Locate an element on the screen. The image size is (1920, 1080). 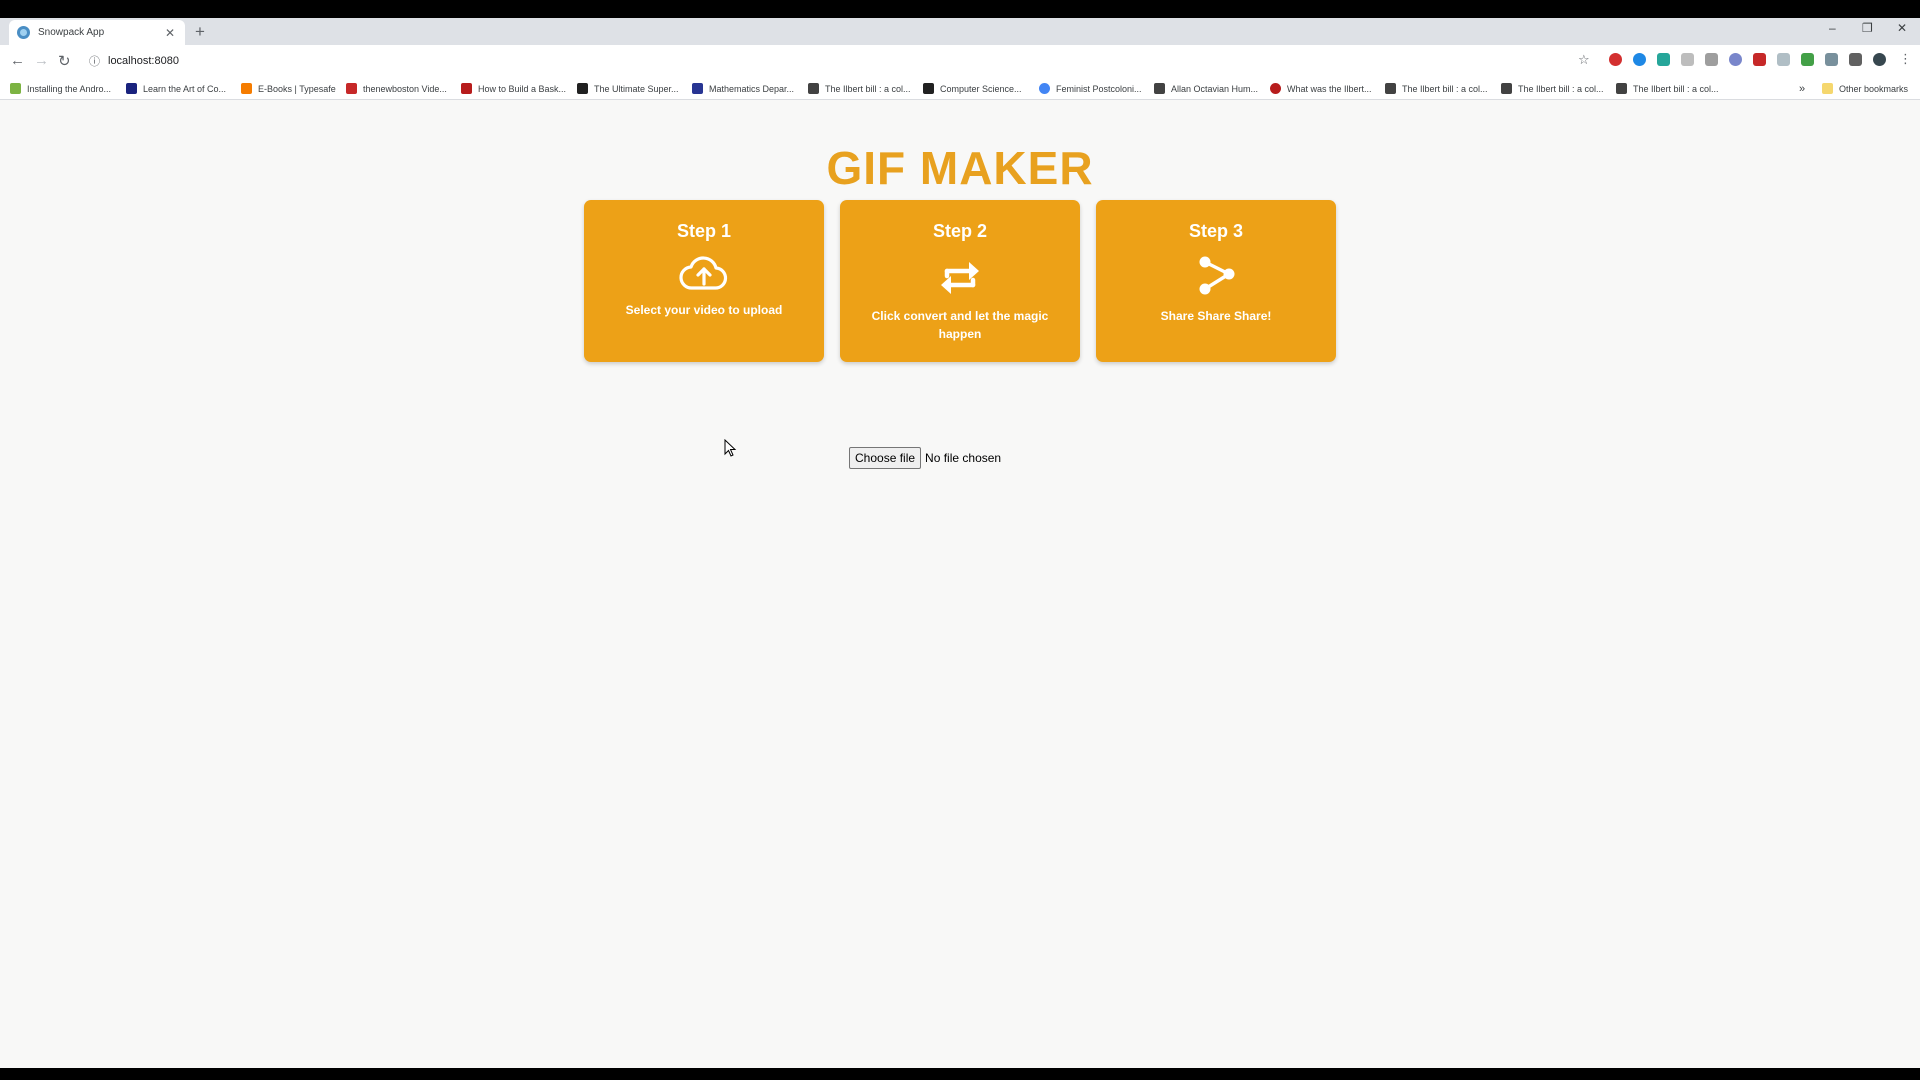
step-description: Click convert and let the magic happen is located at coordinates (960, 325).